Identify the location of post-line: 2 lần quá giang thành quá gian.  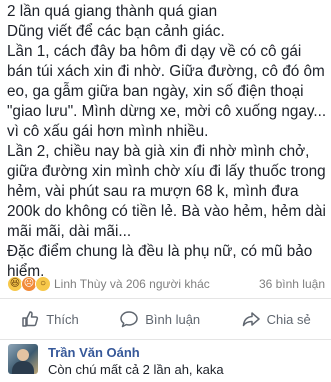
(112, 11).